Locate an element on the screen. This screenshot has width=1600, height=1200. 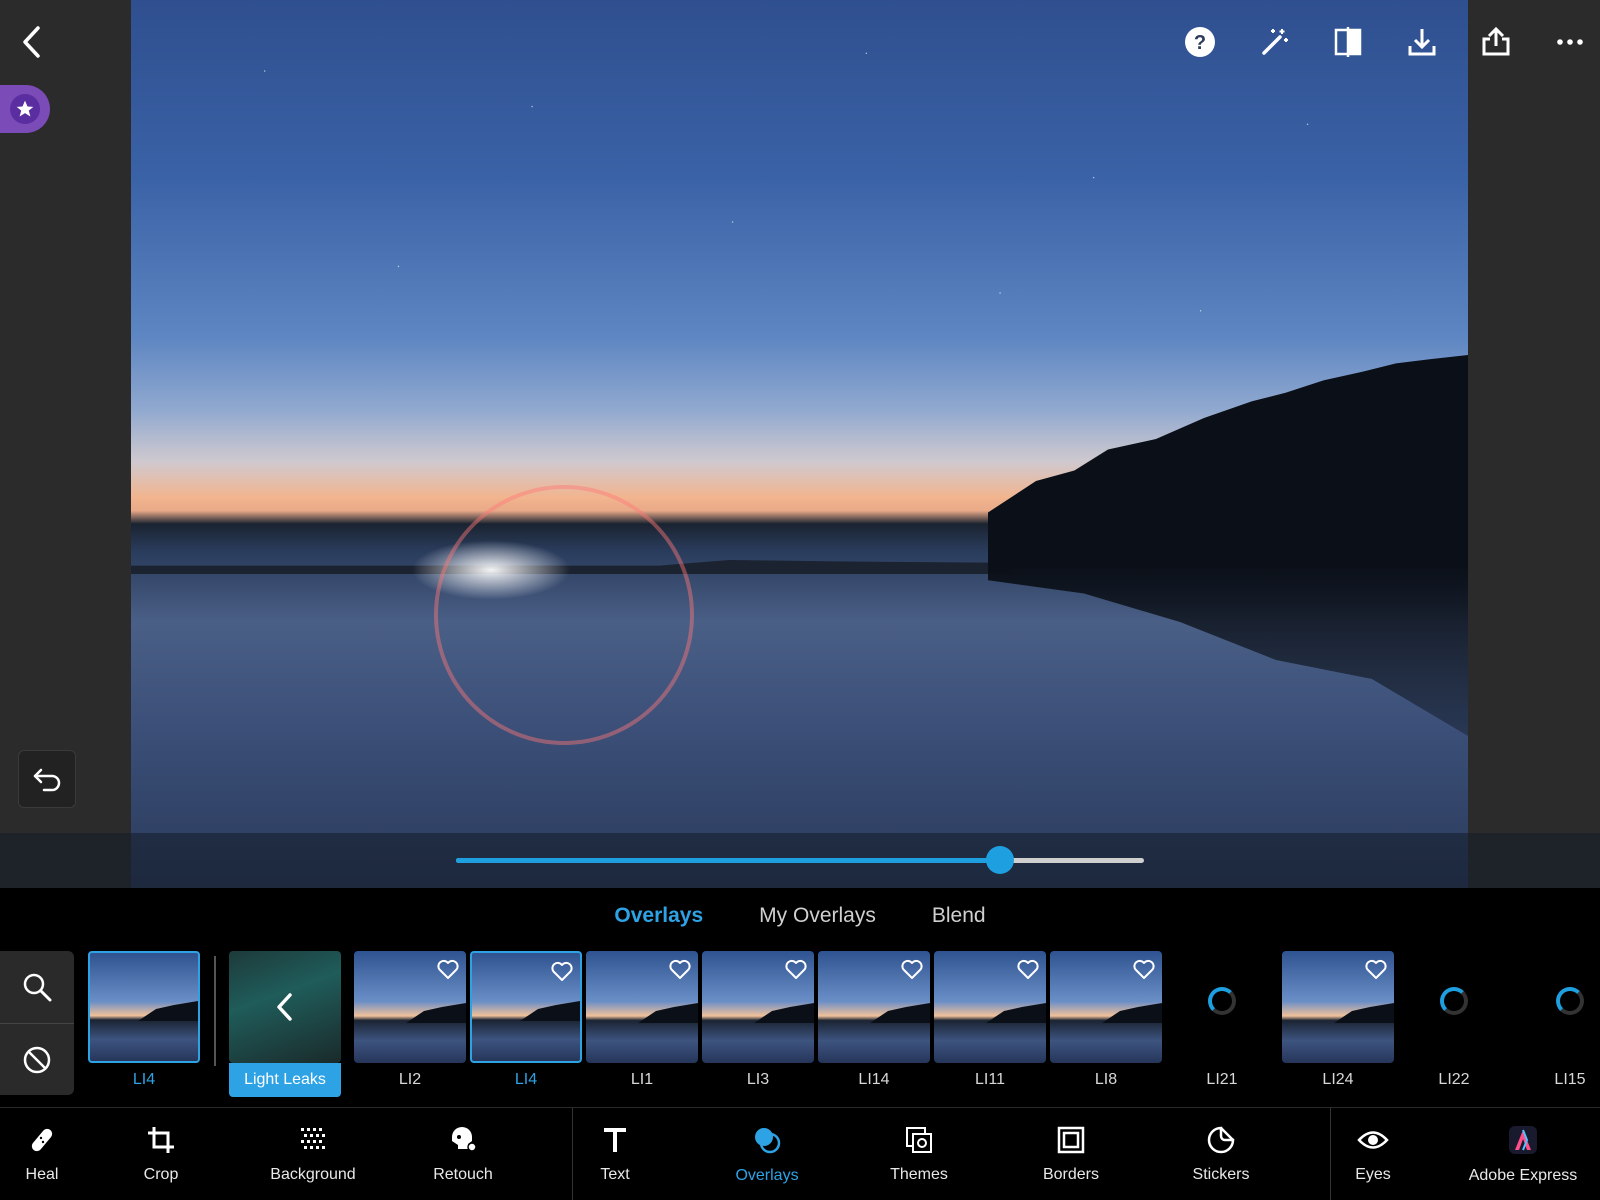
bandage-icon is located at coordinates (42, 1142).